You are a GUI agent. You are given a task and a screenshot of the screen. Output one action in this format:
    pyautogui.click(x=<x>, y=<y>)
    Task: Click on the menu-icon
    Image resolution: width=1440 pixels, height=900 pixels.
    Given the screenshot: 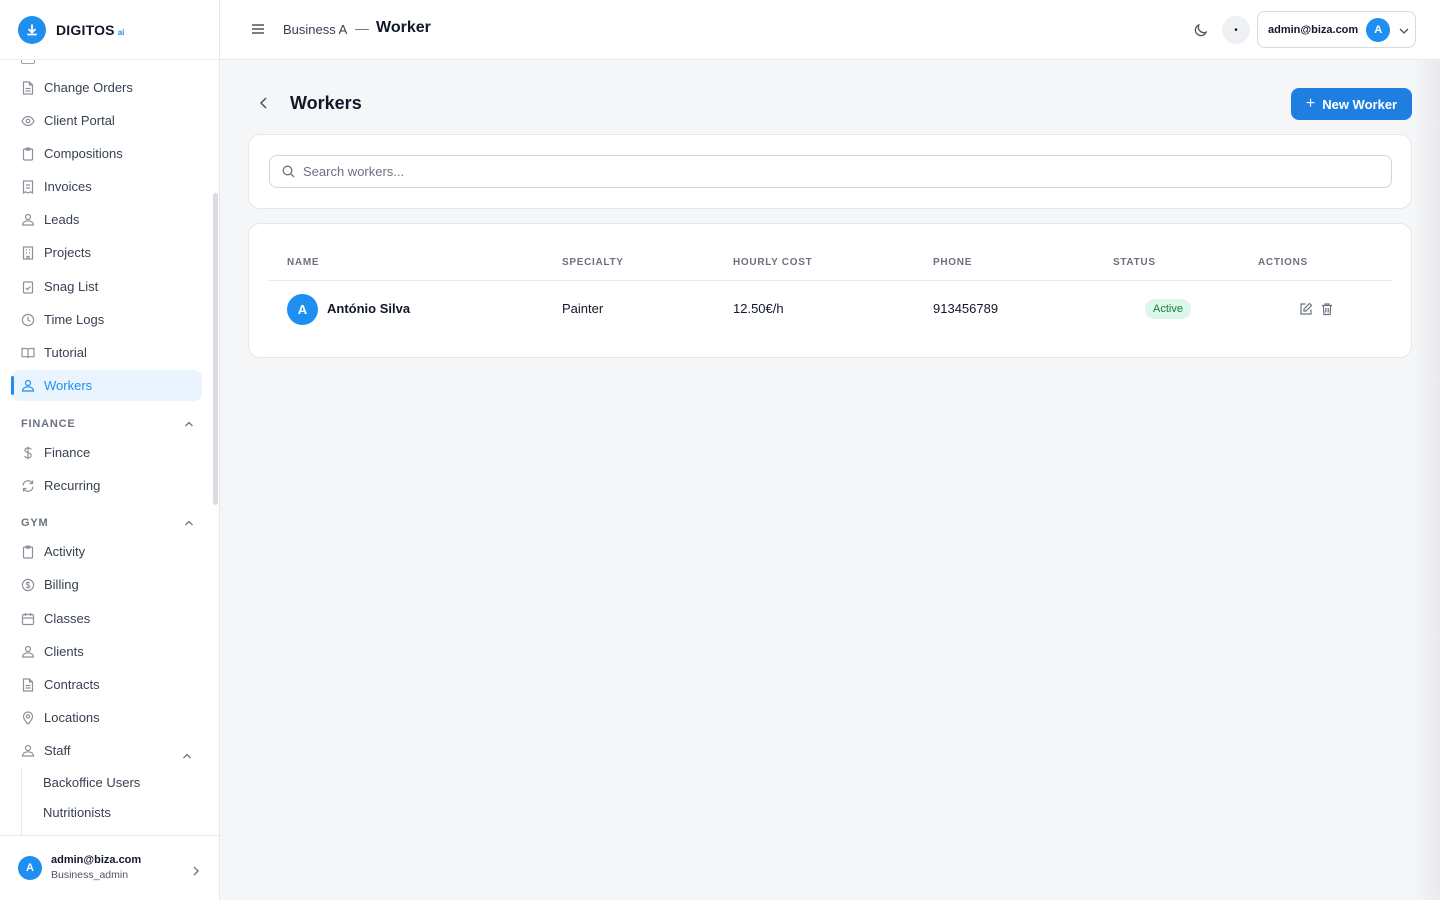 What is the action you would take?
    pyautogui.click(x=258, y=29)
    